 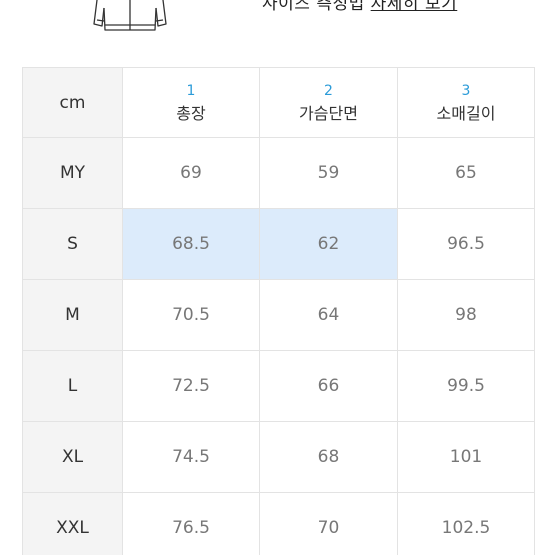 What do you see at coordinates (328, 244) in the screenshot?
I see `value-cell-highlighted: 62` at bounding box center [328, 244].